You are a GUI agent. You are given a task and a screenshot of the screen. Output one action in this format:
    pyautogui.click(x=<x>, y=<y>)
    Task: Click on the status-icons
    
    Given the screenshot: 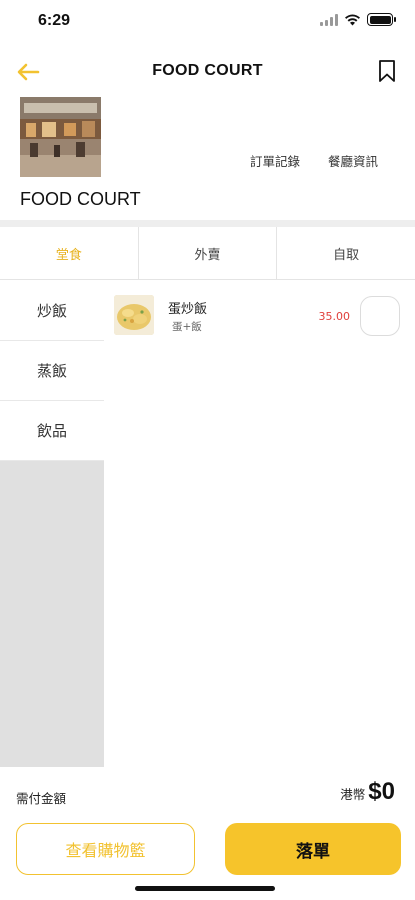 What is the action you would take?
    pyautogui.click(x=358, y=19)
    